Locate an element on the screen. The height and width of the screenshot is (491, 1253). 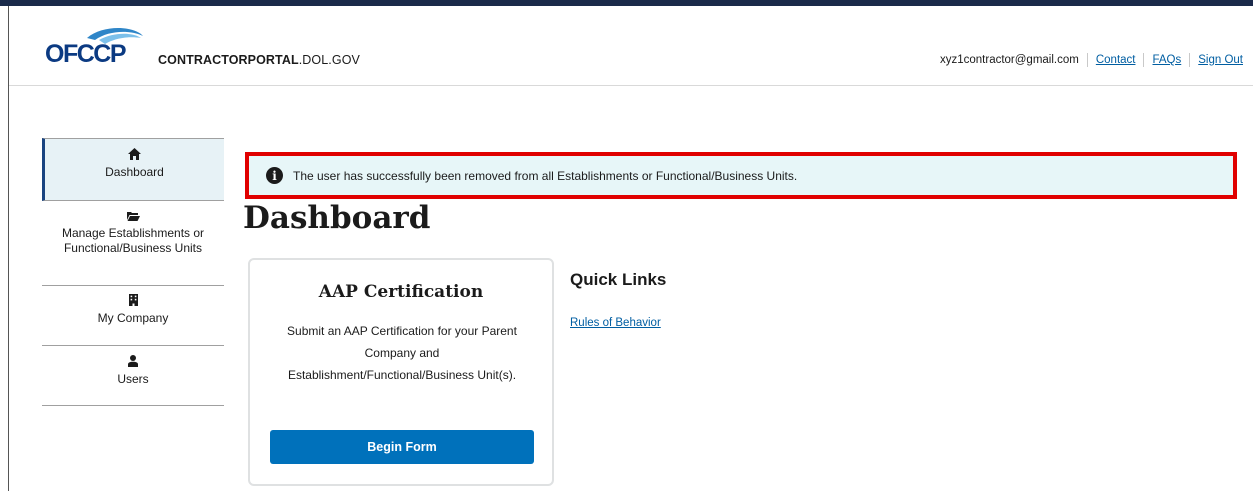
sidebar-item-users: Users is located at coordinates (133, 376).